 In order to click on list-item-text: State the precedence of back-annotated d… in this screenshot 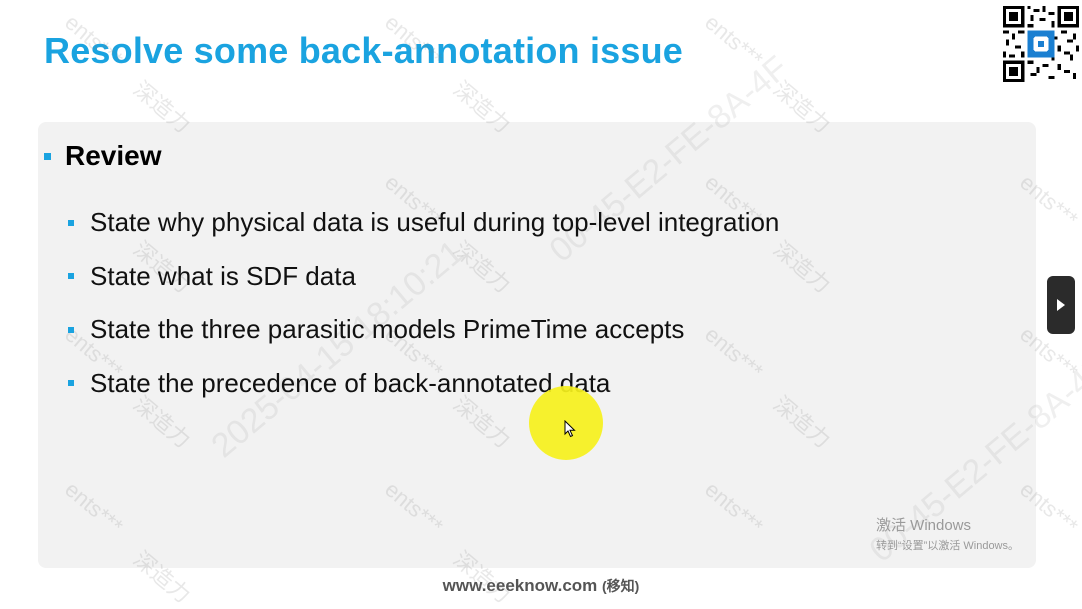, I will do `click(350, 382)`.